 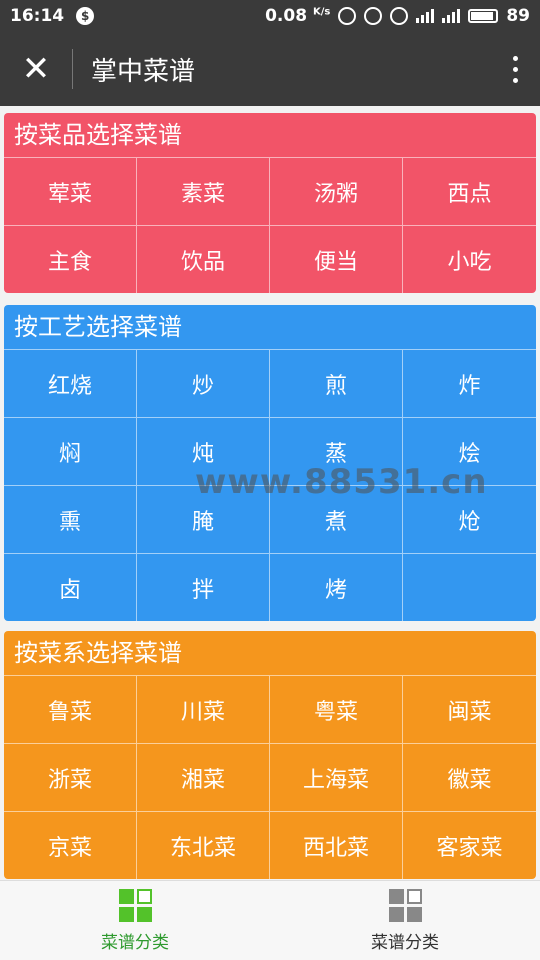 I want to click on category-item: 煎, so click(x=336, y=383).